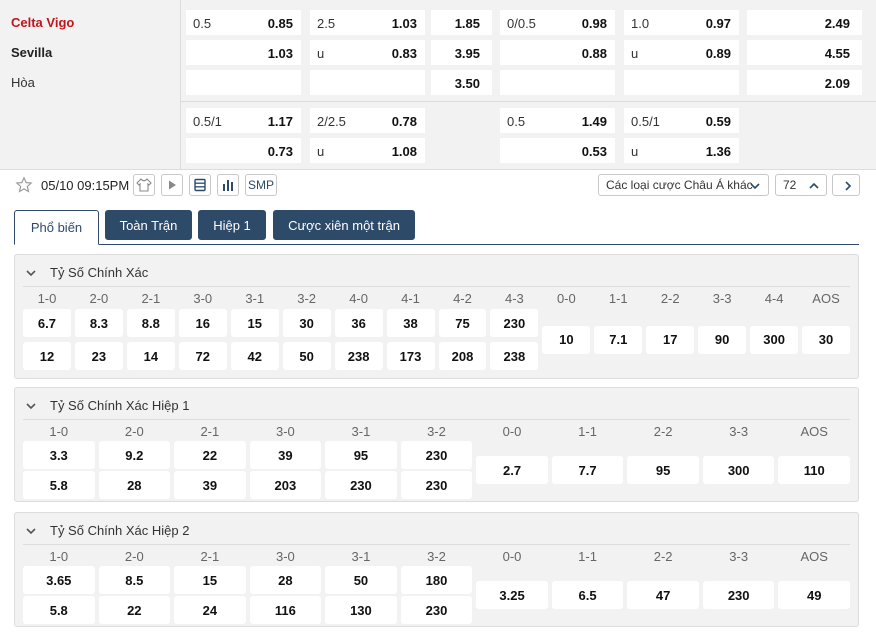  I want to click on score-odds-button: 116, so click(285, 610).